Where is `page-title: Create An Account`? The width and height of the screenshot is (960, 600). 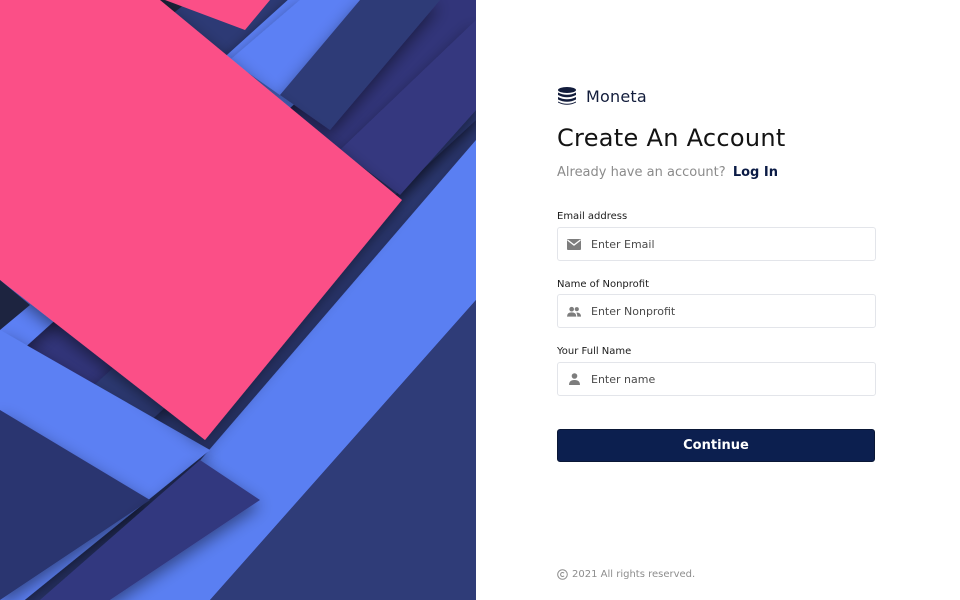
page-title: Create An Account is located at coordinates (671, 138).